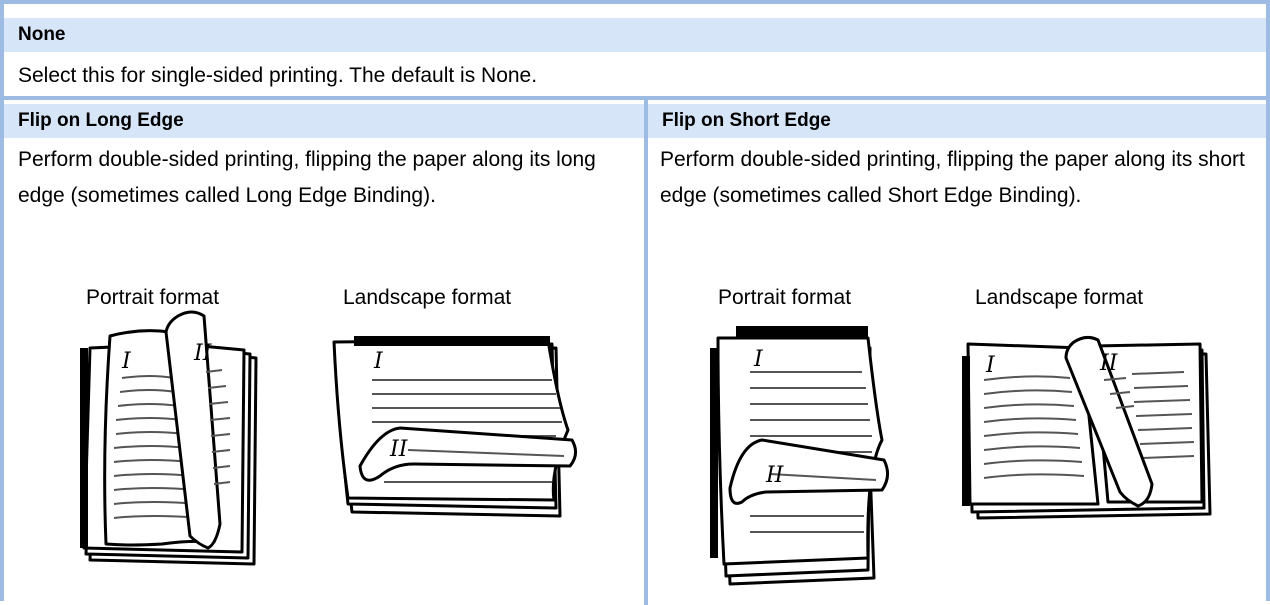 The height and width of the screenshot is (605, 1270). What do you see at coordinates (454, 427) in the screenshot?
I see `long-edge-landscape-illustration: I II` at bounding box center [454, 427].